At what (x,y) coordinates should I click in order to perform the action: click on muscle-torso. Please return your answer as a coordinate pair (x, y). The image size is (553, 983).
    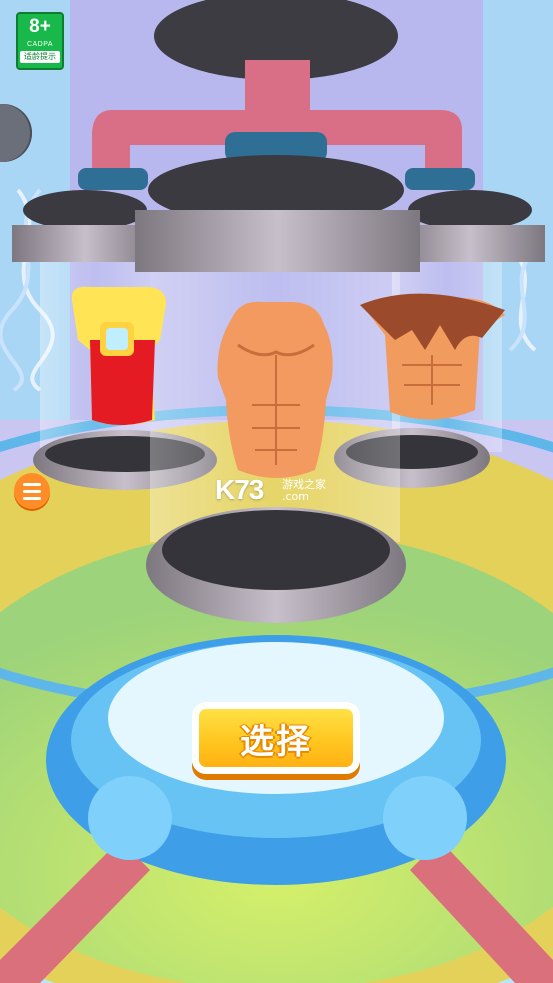
    Looking at the image, I should click on (275, 389).